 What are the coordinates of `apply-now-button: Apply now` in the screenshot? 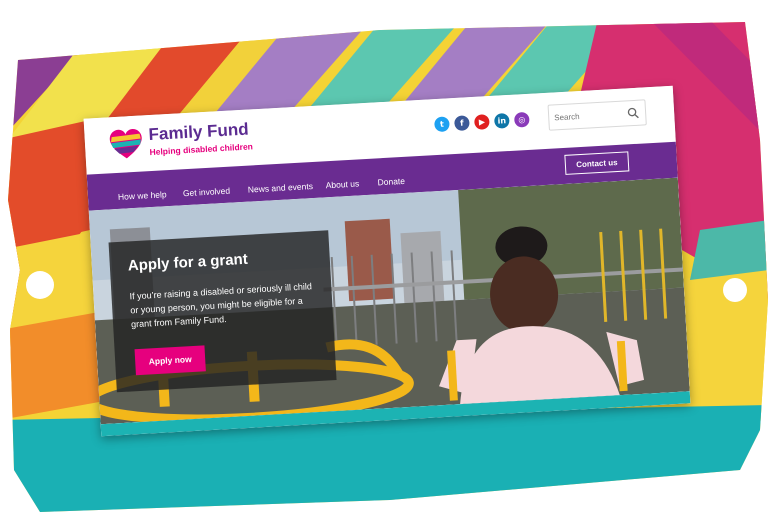 It's located at (170, 360).